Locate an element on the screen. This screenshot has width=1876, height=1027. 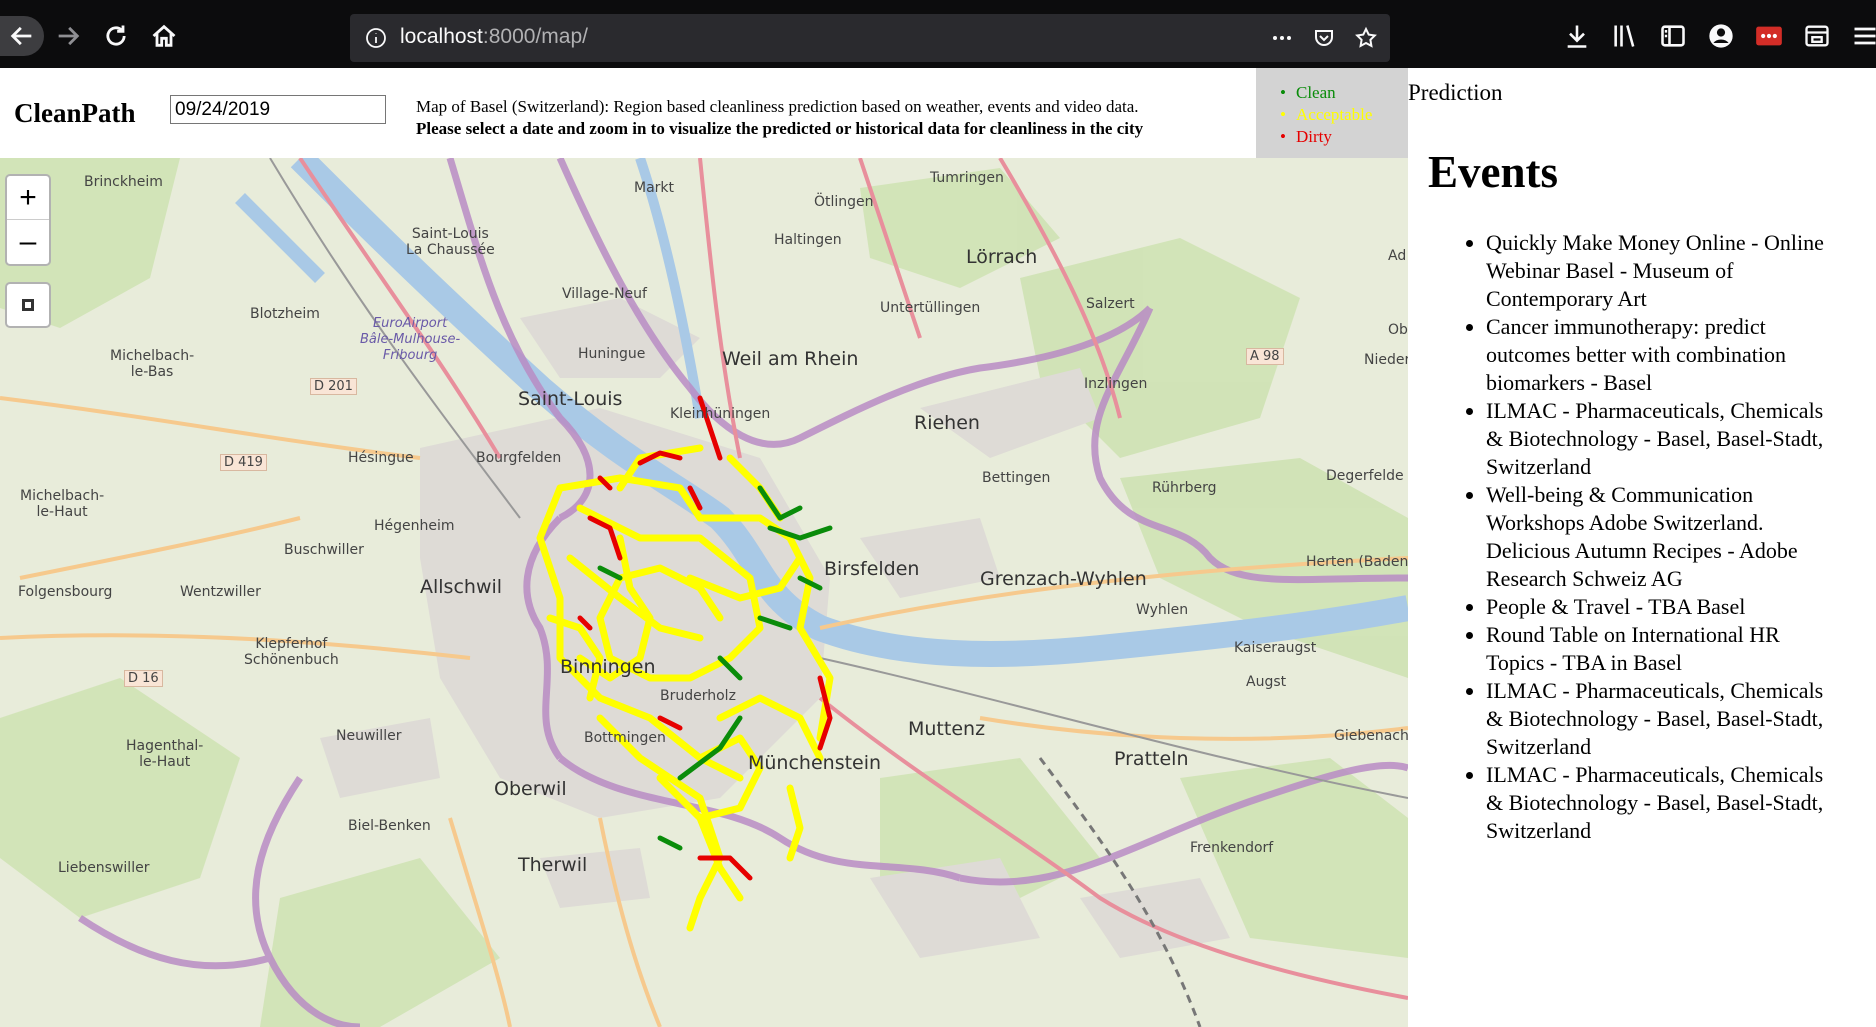
airport-label: EuroAirport Bâle-Mulhouse- Fribourg is located at coordinates (410, 339).